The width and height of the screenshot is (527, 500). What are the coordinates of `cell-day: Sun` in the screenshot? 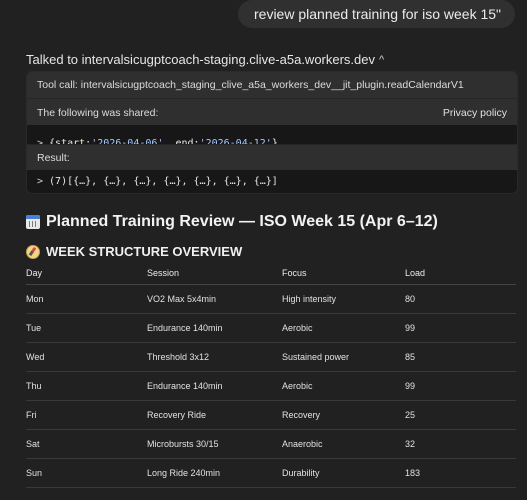 It's located at (86, 473).